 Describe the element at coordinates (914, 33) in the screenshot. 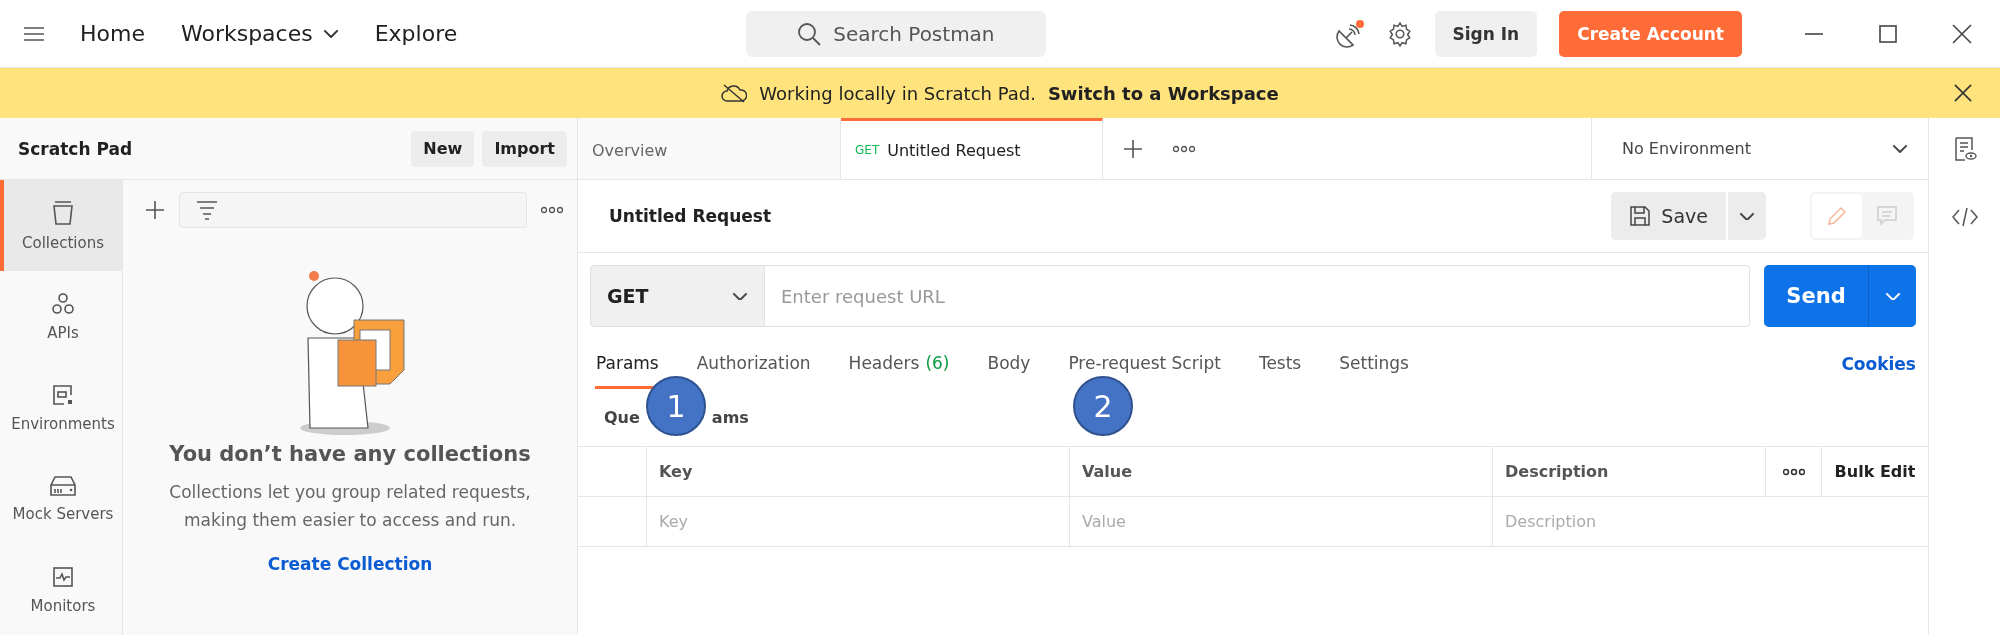

I see `search-placeholder: Search Postman` at that location.